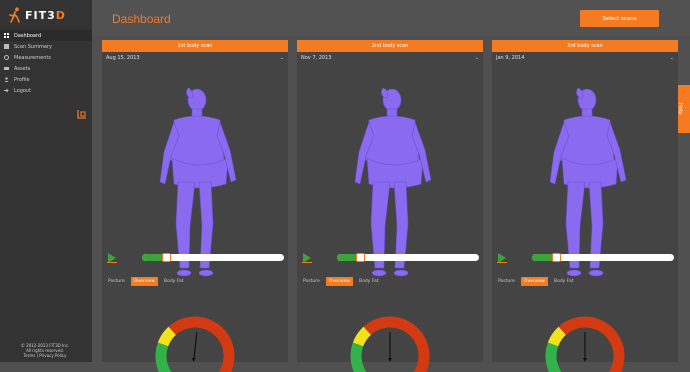 Image resolution: width=690 pixels, height=372 pixels. Describe the element at coordinates (22, 68) in the screenshot. I see `sidebar-item-label: Assets` at that location.